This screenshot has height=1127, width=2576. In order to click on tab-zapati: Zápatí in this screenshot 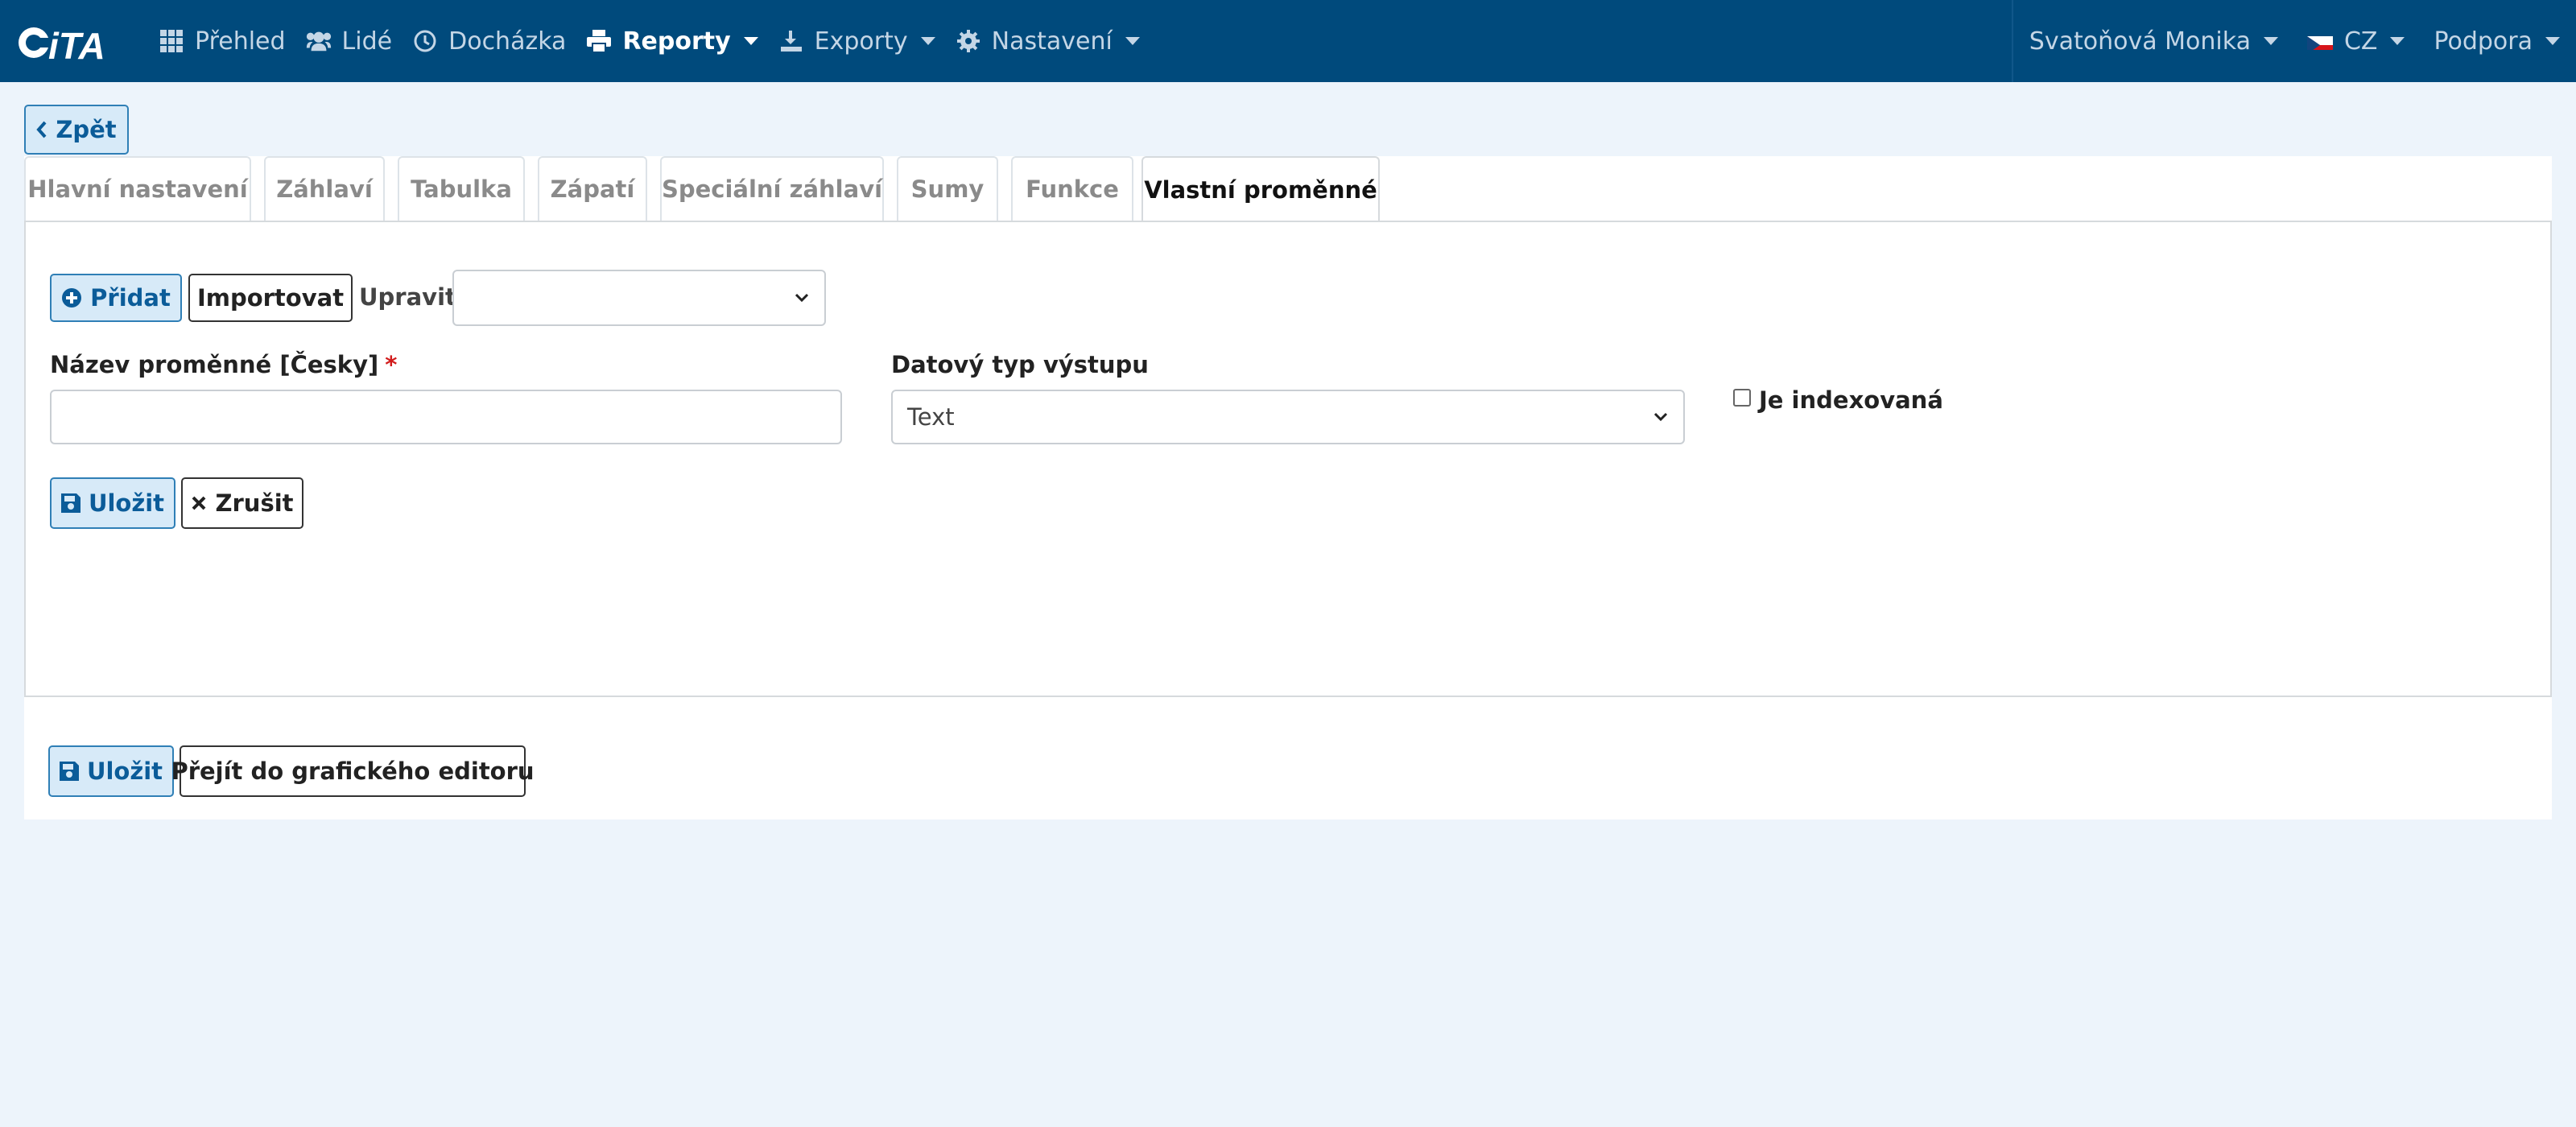, I will do `click(592, 188)`.